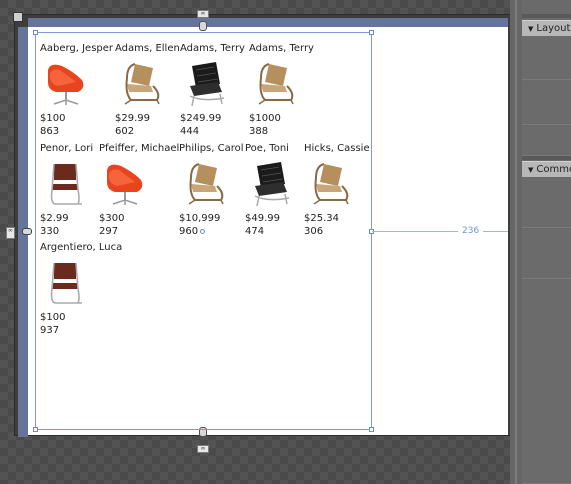 The height and width of the screenshot is (484, 571). I want to click on list-item: Adams, Terry $249.99 444, so click(212, 90).